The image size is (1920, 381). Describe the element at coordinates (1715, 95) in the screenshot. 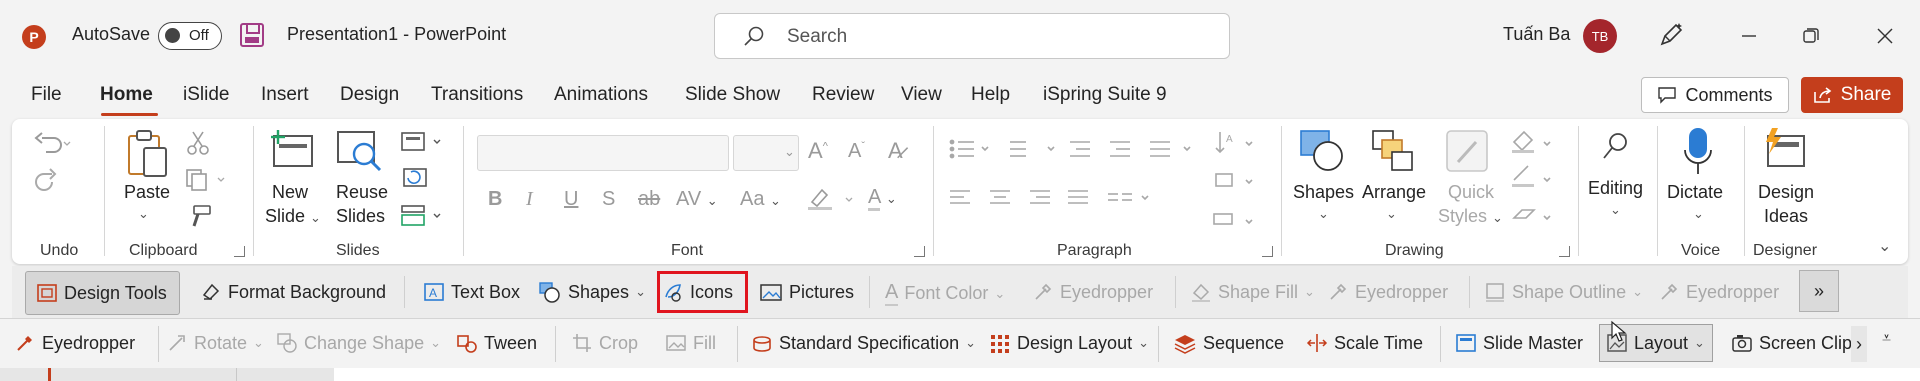

I see `comments-button: Comments` at that location.